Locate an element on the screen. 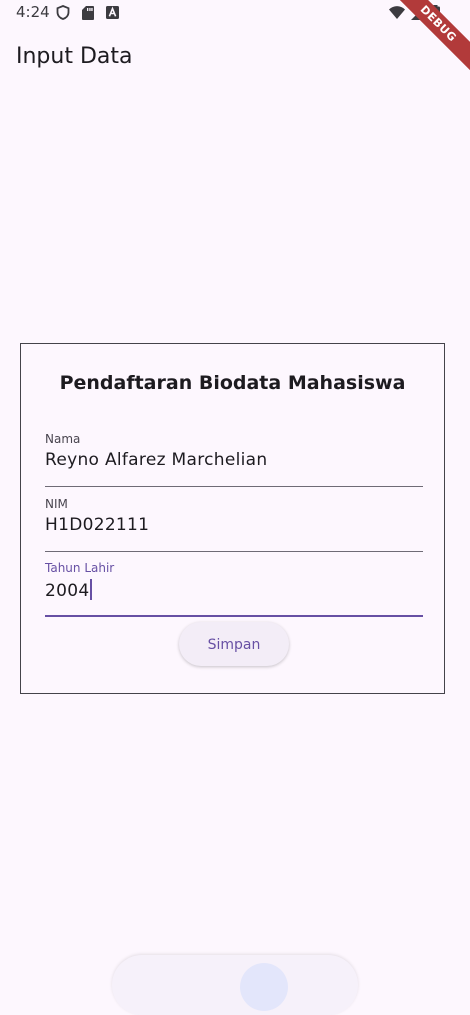  bottom-nav-indicator is located at coordinates (264, 987).